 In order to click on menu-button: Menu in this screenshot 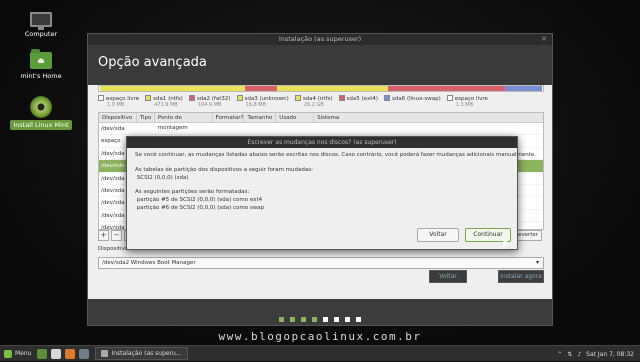, I will do `click(17, 354)`.